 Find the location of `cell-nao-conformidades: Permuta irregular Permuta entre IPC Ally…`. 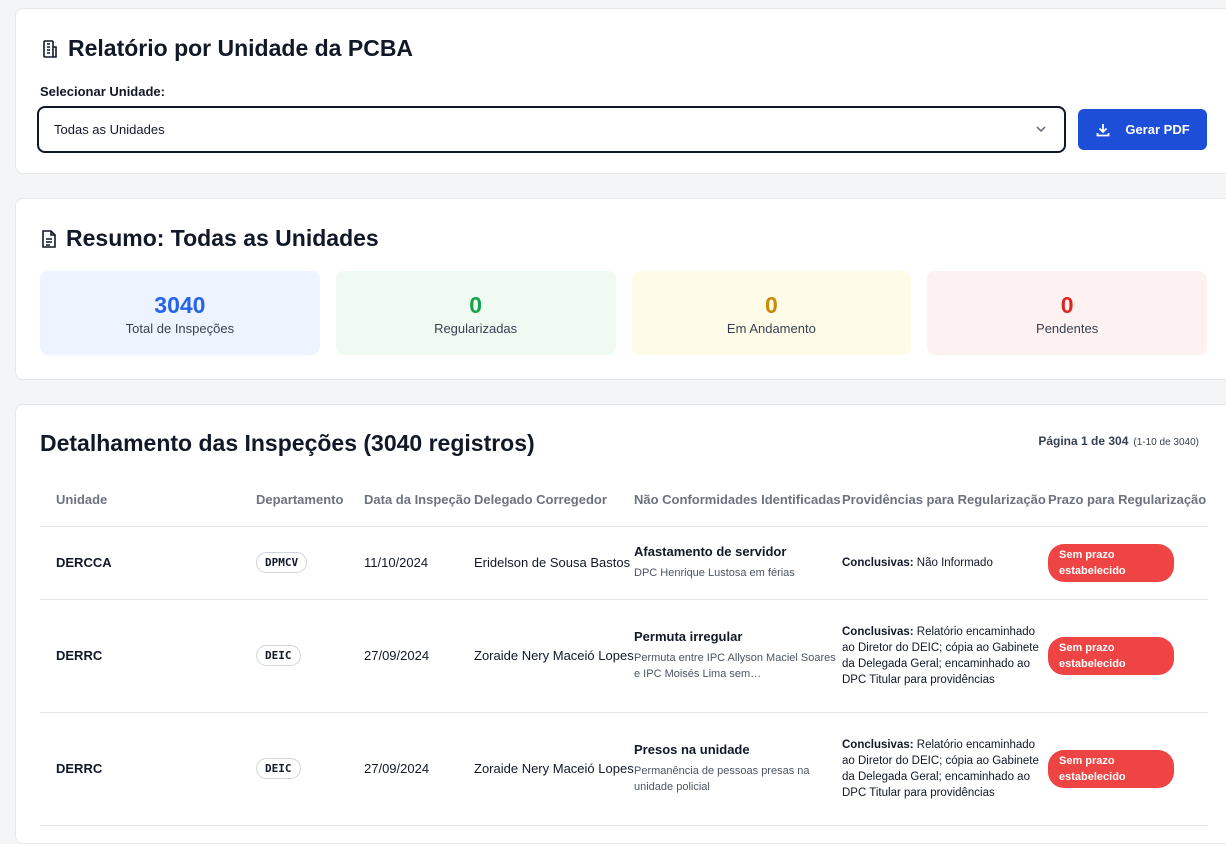

cell-nao-conformidades: Permuta irregular Permuta entre IPC Ally… is located at coordinates (738, 656).